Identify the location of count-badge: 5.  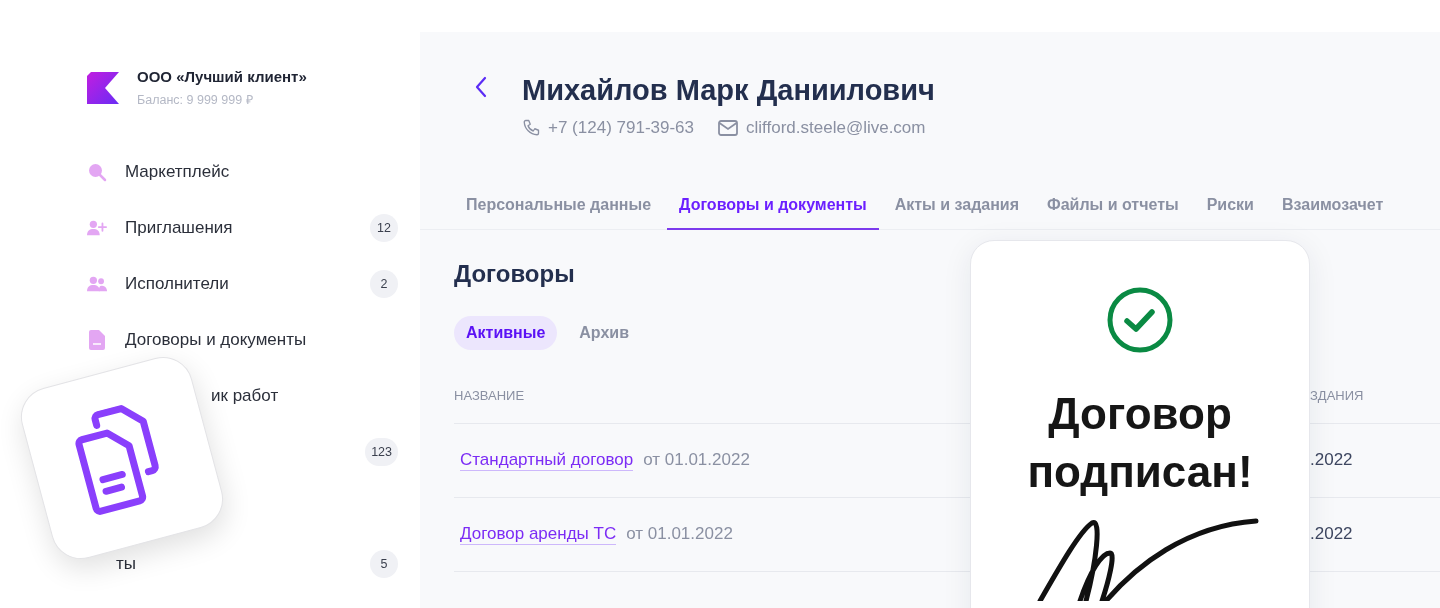
(384, 564).